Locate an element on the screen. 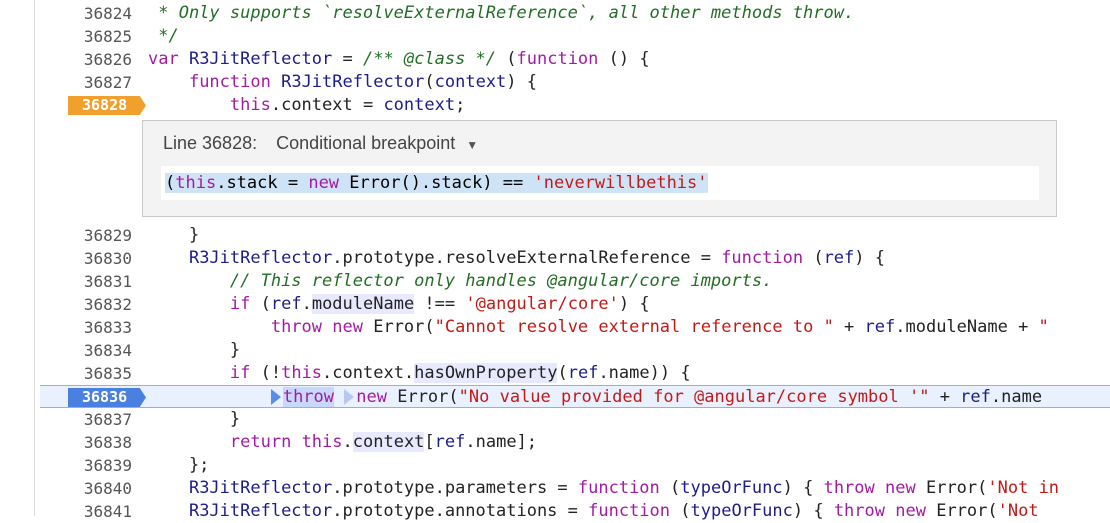 The height and width of the screenshot is (523, 1110). line-number: 36831 is located at coordinates (88, 281).